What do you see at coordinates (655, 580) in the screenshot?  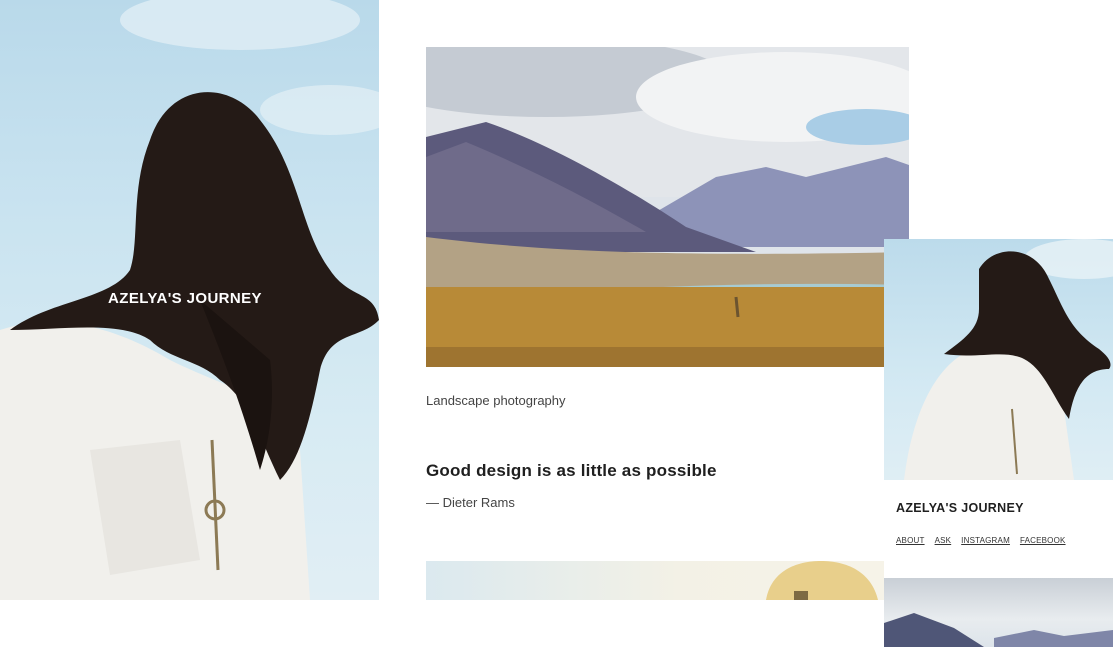 I see `next-post-image` at bounding box center [655, 580].